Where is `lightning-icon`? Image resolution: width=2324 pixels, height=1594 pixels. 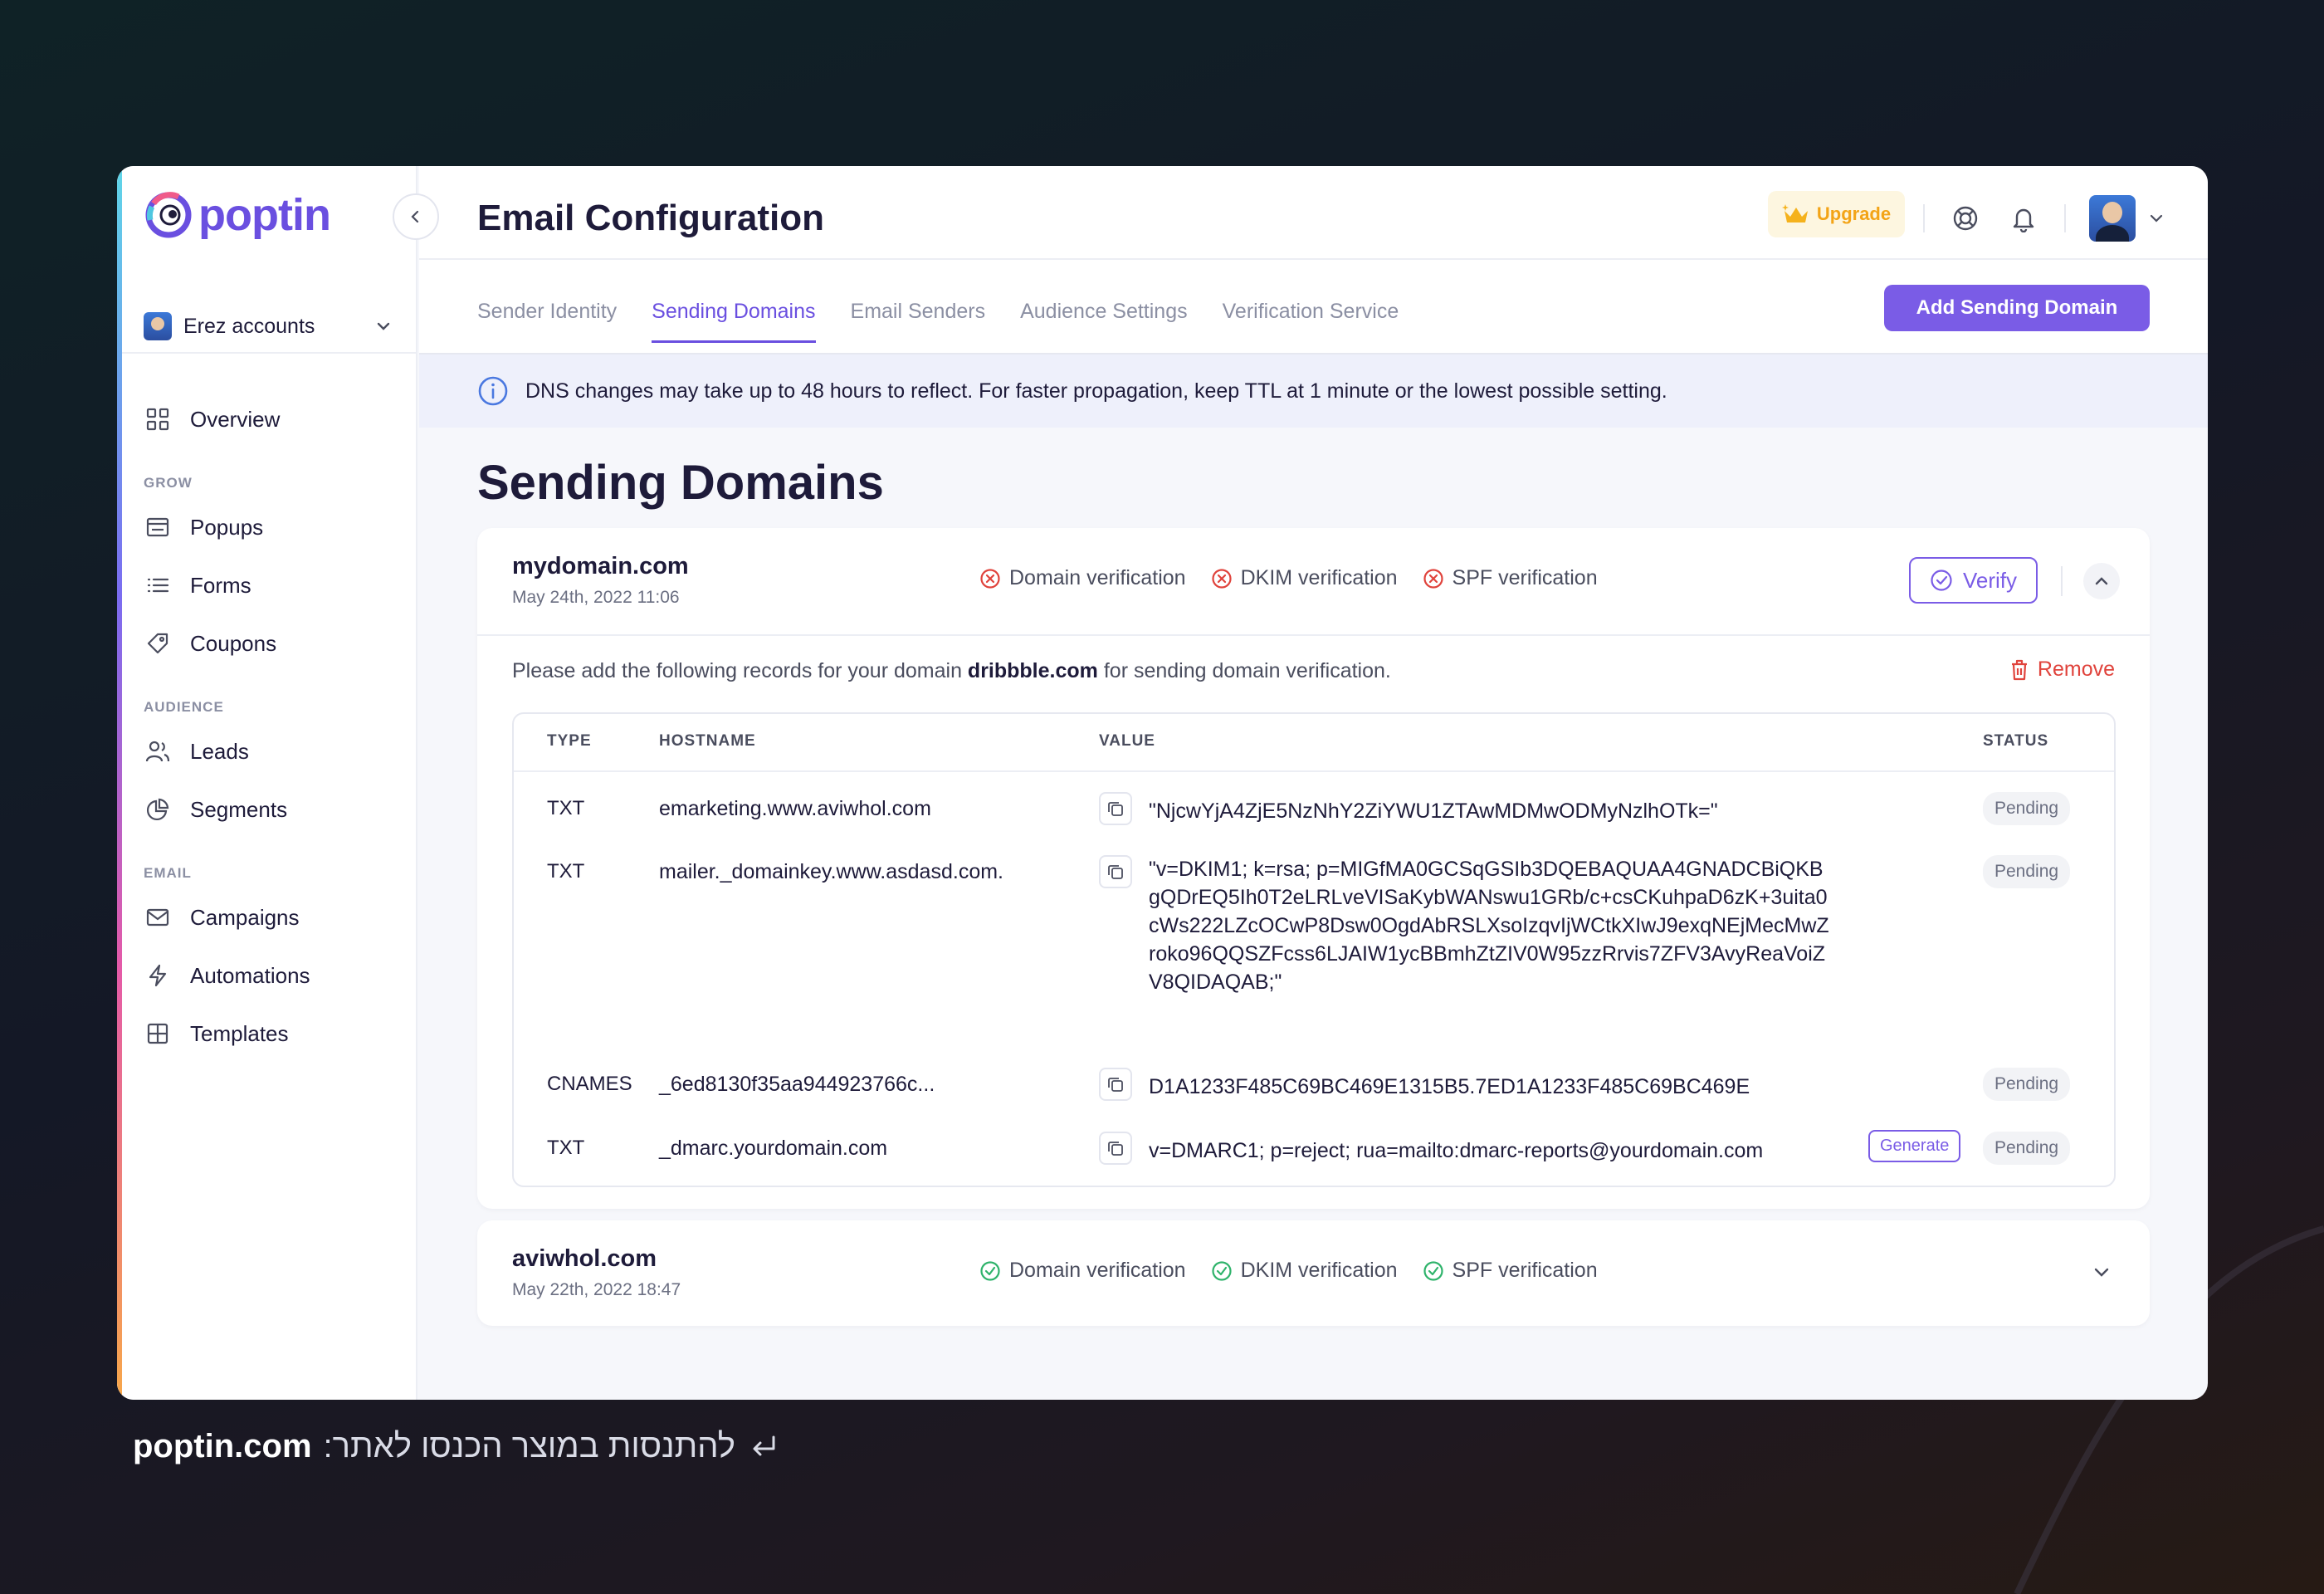 lightning-icon is located at coordinates (158, 975).